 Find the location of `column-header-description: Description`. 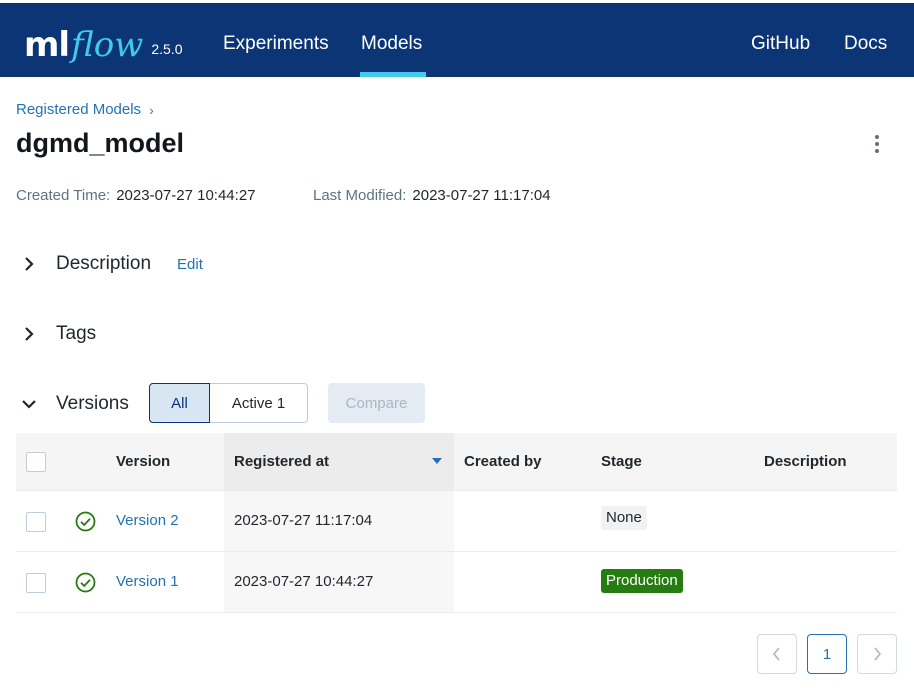

column-header-description: Description is located at coordinates (805, 461).